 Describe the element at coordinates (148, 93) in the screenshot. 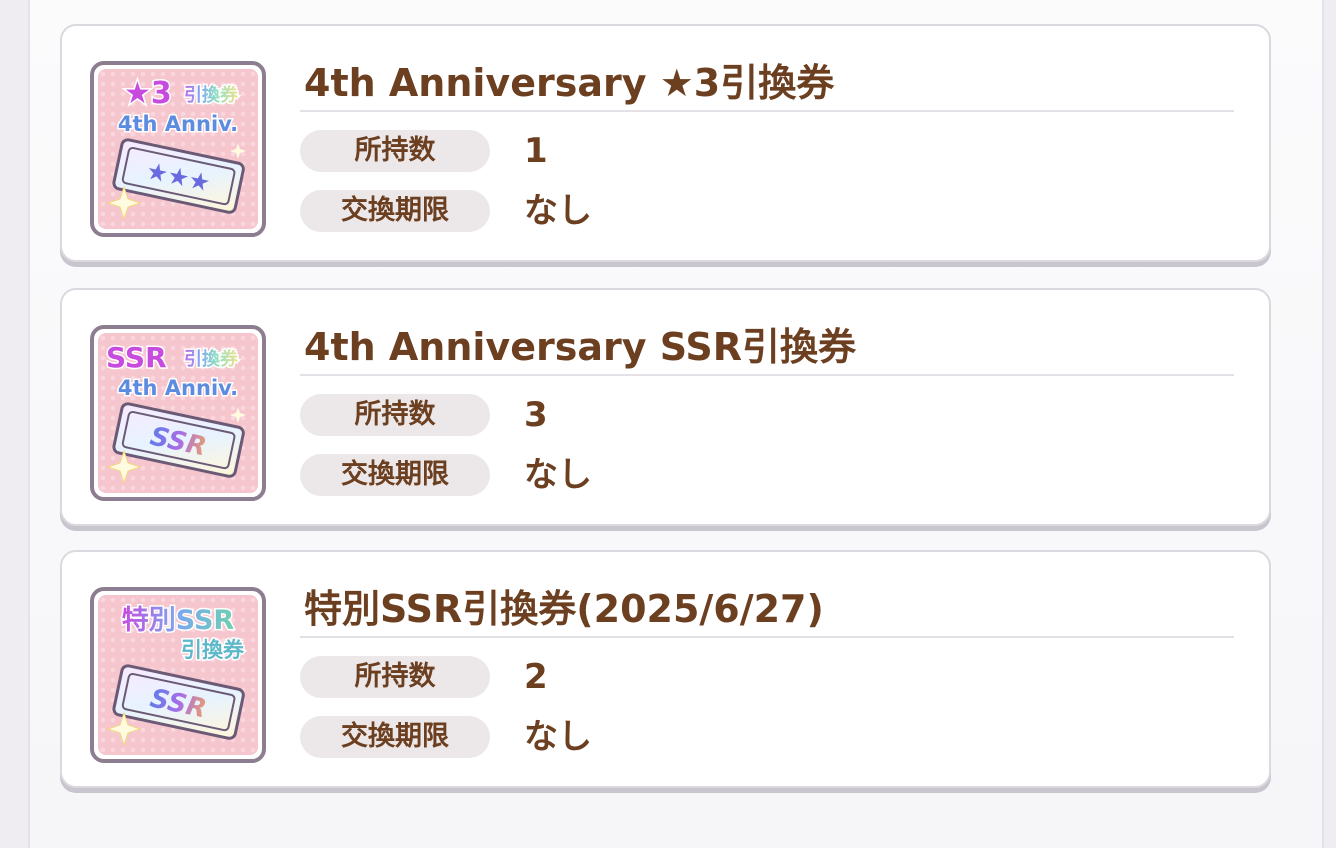

I see `svg-text: ★3` at that location.